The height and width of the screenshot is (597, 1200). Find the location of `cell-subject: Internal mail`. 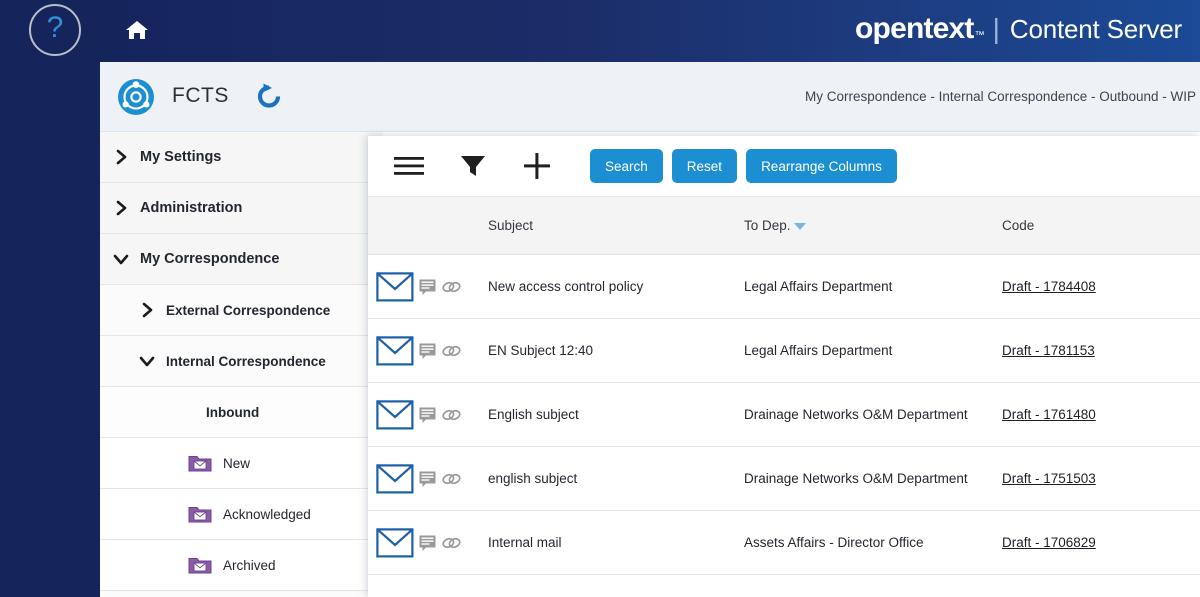

cell-subject: Internal mail is located at coordinates (525, 542).